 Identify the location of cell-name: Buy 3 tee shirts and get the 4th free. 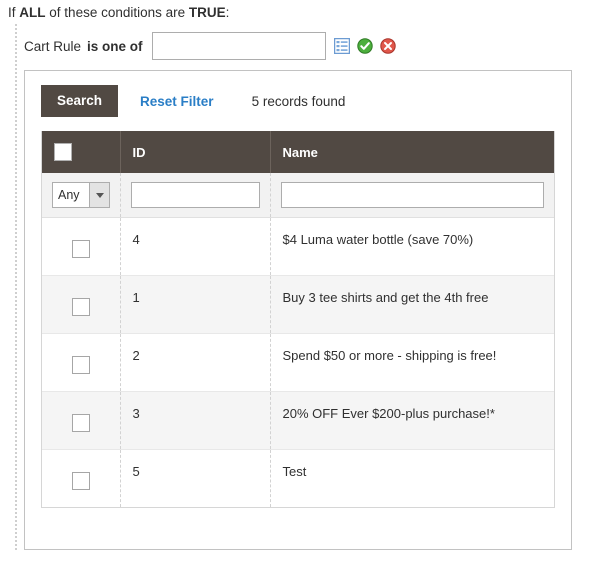
(412, 304).